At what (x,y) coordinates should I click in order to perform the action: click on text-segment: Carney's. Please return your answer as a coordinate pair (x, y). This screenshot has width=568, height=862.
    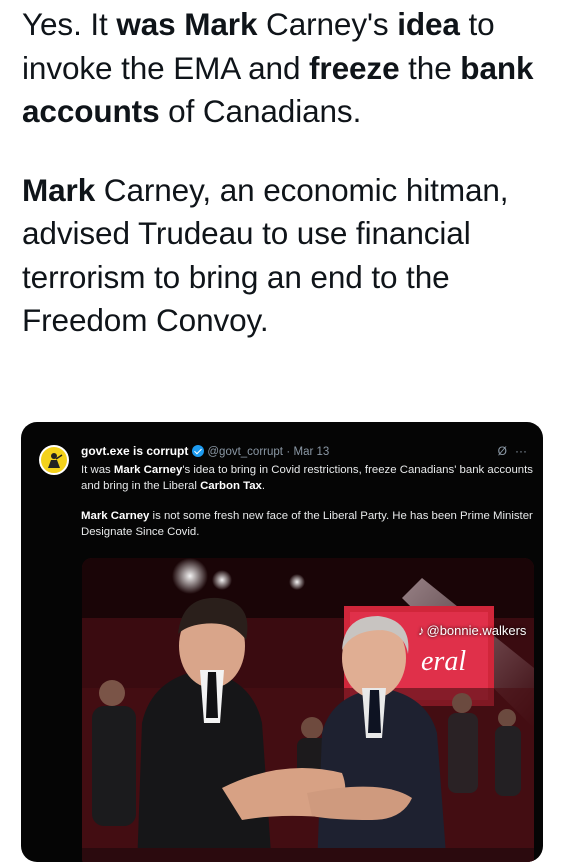
    Looking at the image, I should click on (327, 24).